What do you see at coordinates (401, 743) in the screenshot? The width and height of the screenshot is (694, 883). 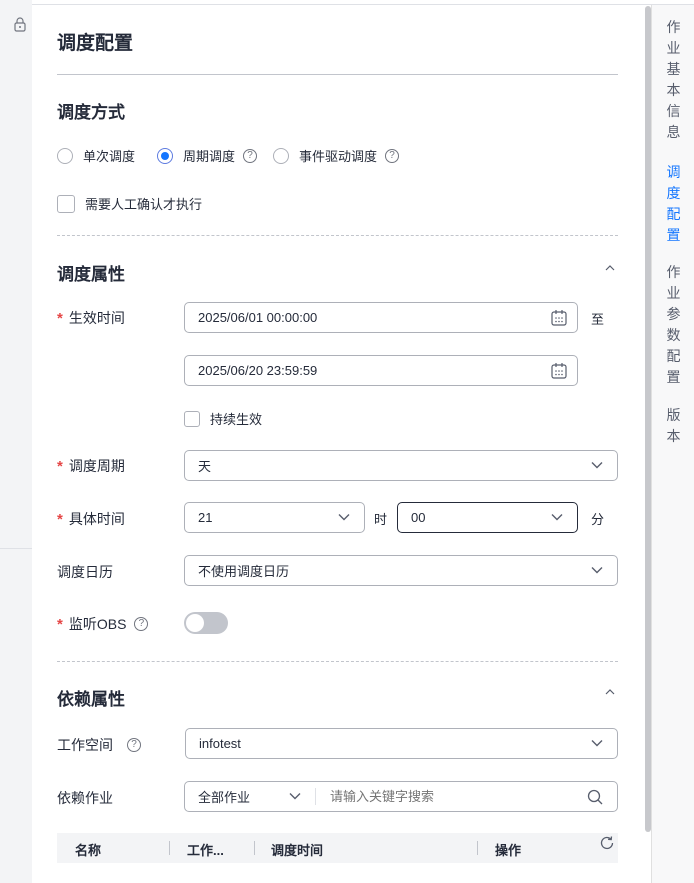 I see `workspace-select: infotest` at bounding box center [401, 743].